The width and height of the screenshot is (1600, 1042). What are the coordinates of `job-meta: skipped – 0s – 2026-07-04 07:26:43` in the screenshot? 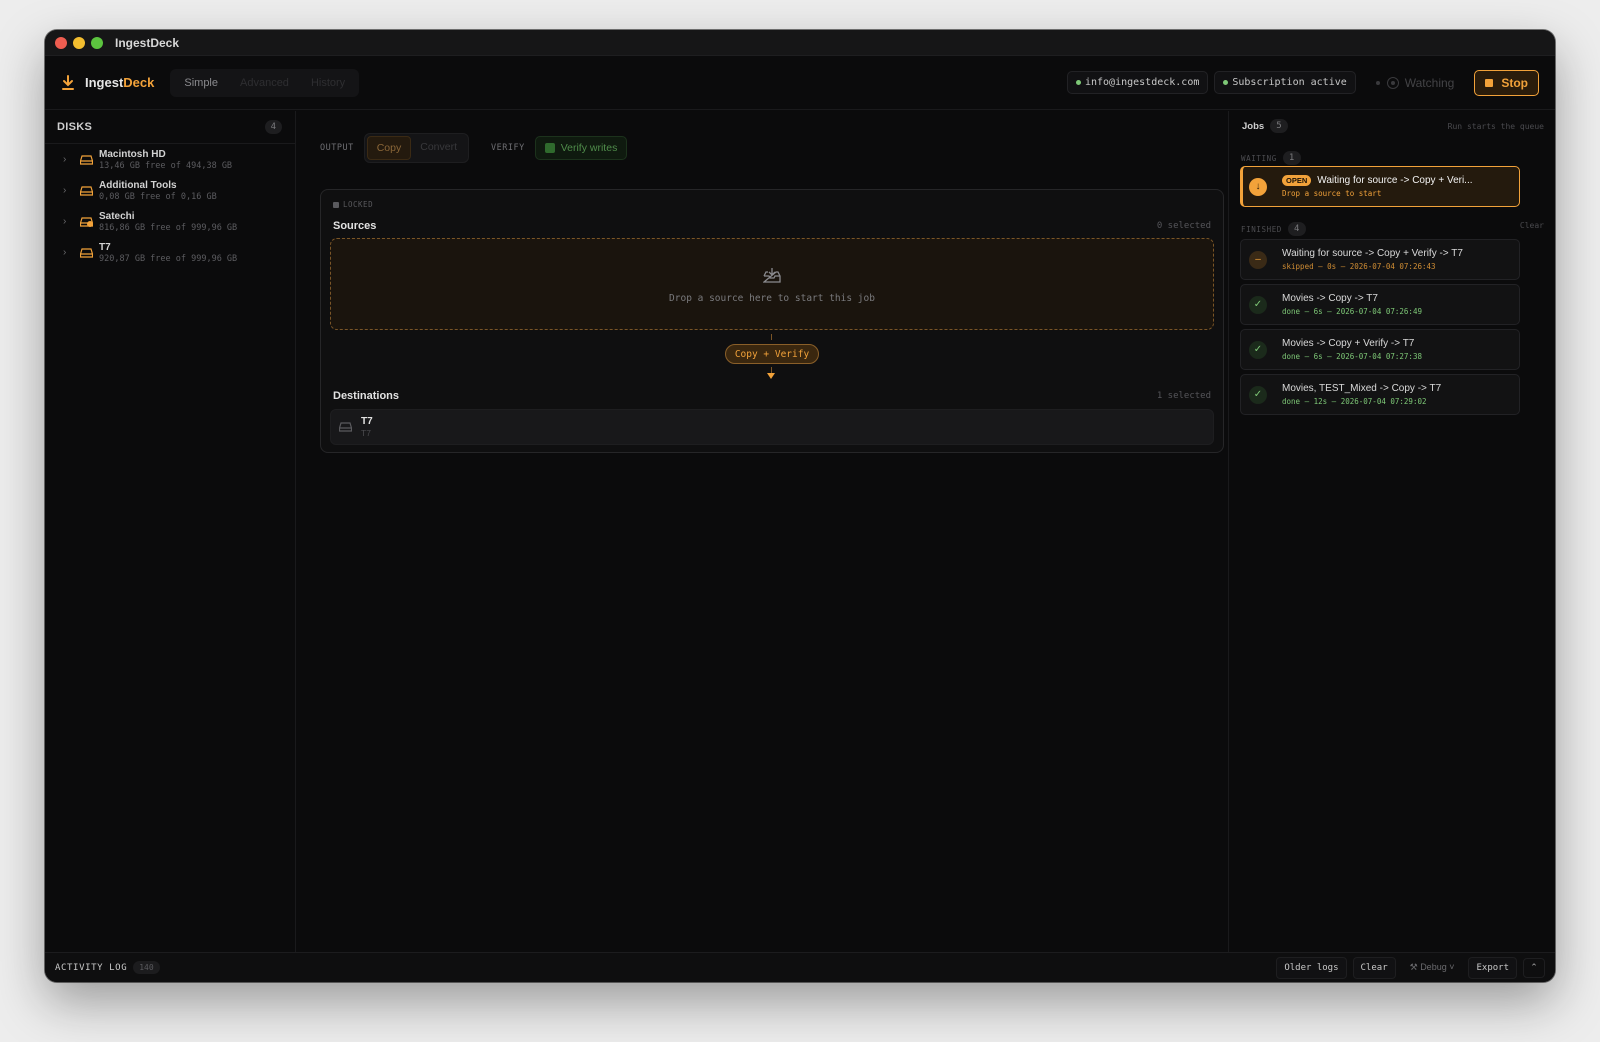 It's located at (1359, 266).